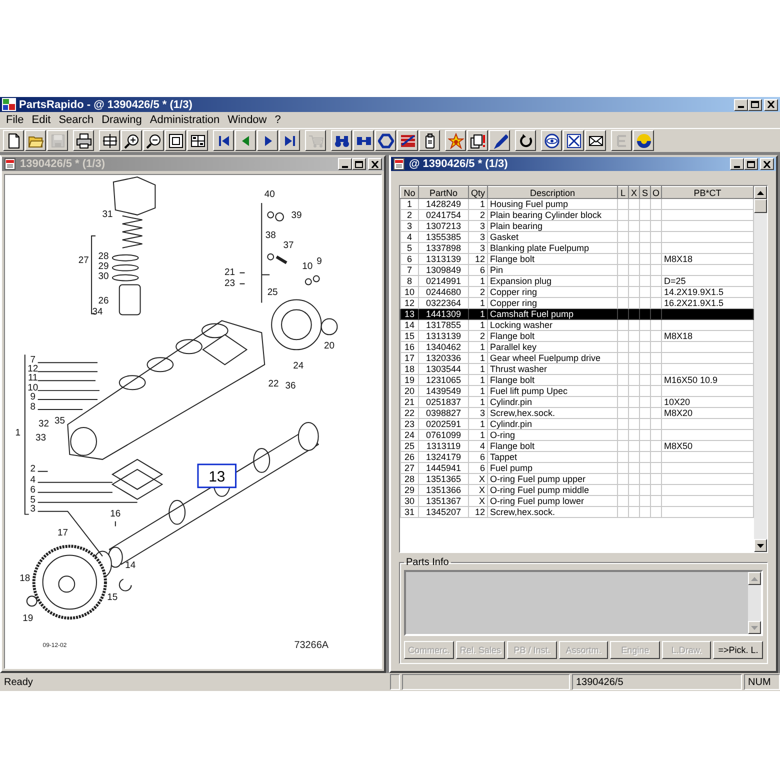  I want to click on callout-number: 29, so click(103, 266).